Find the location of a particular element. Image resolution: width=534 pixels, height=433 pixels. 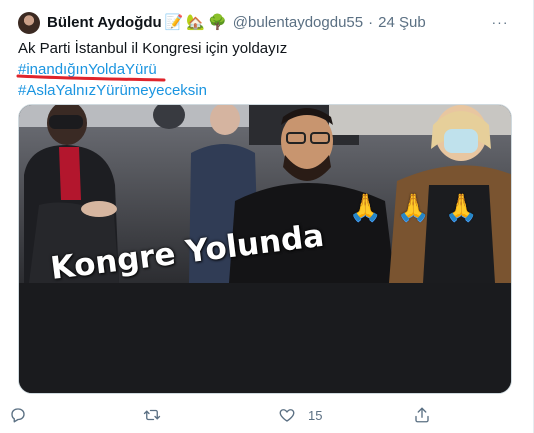

tree-emoji-icon: 🌳 is located at coordinates (217, 22).